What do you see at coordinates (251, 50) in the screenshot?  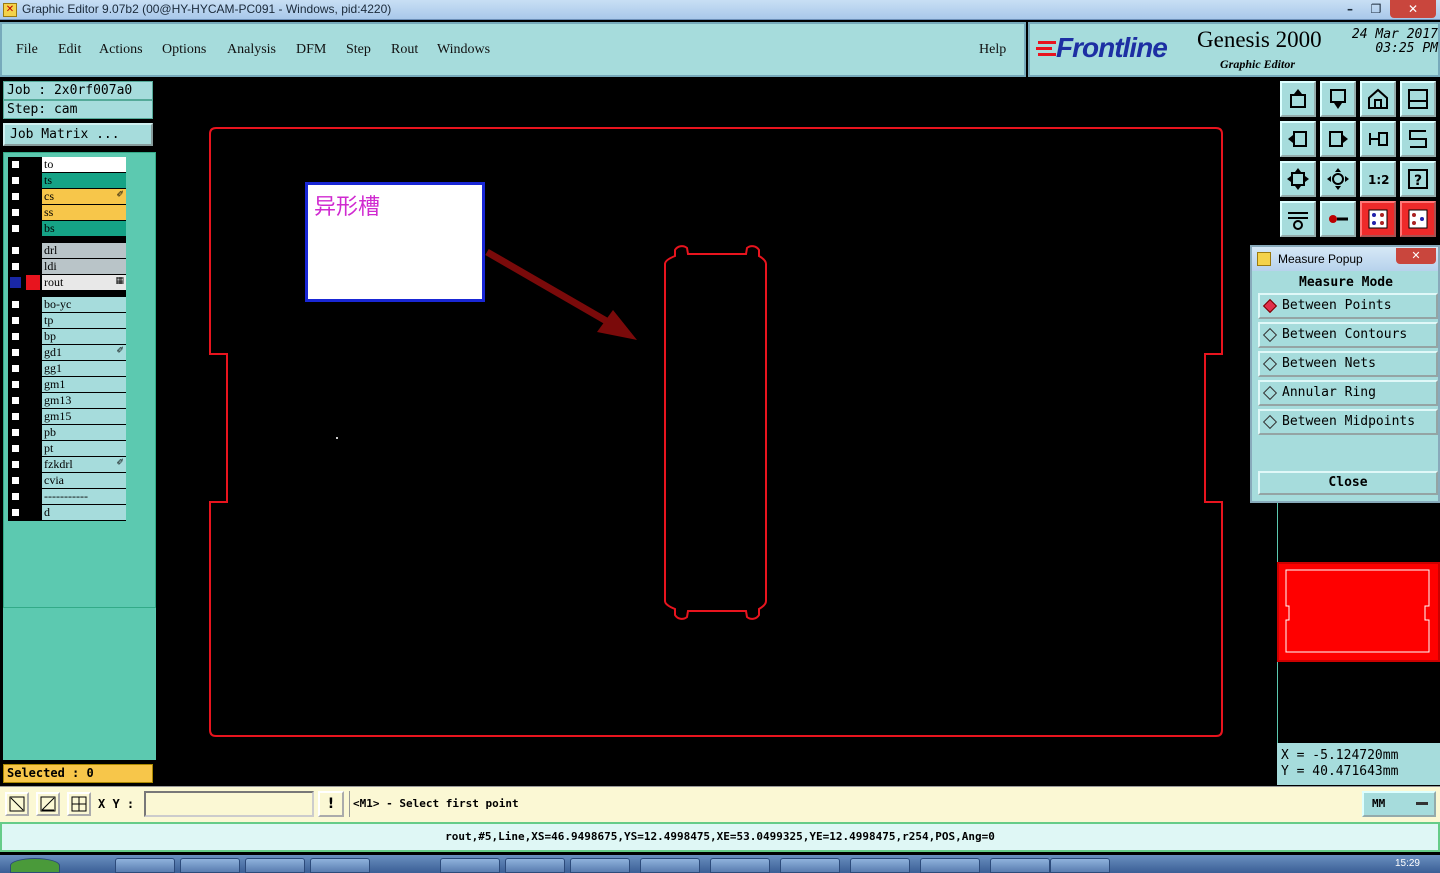 I see `menu-analysis: Analysis` at bounding box center [251, 50].